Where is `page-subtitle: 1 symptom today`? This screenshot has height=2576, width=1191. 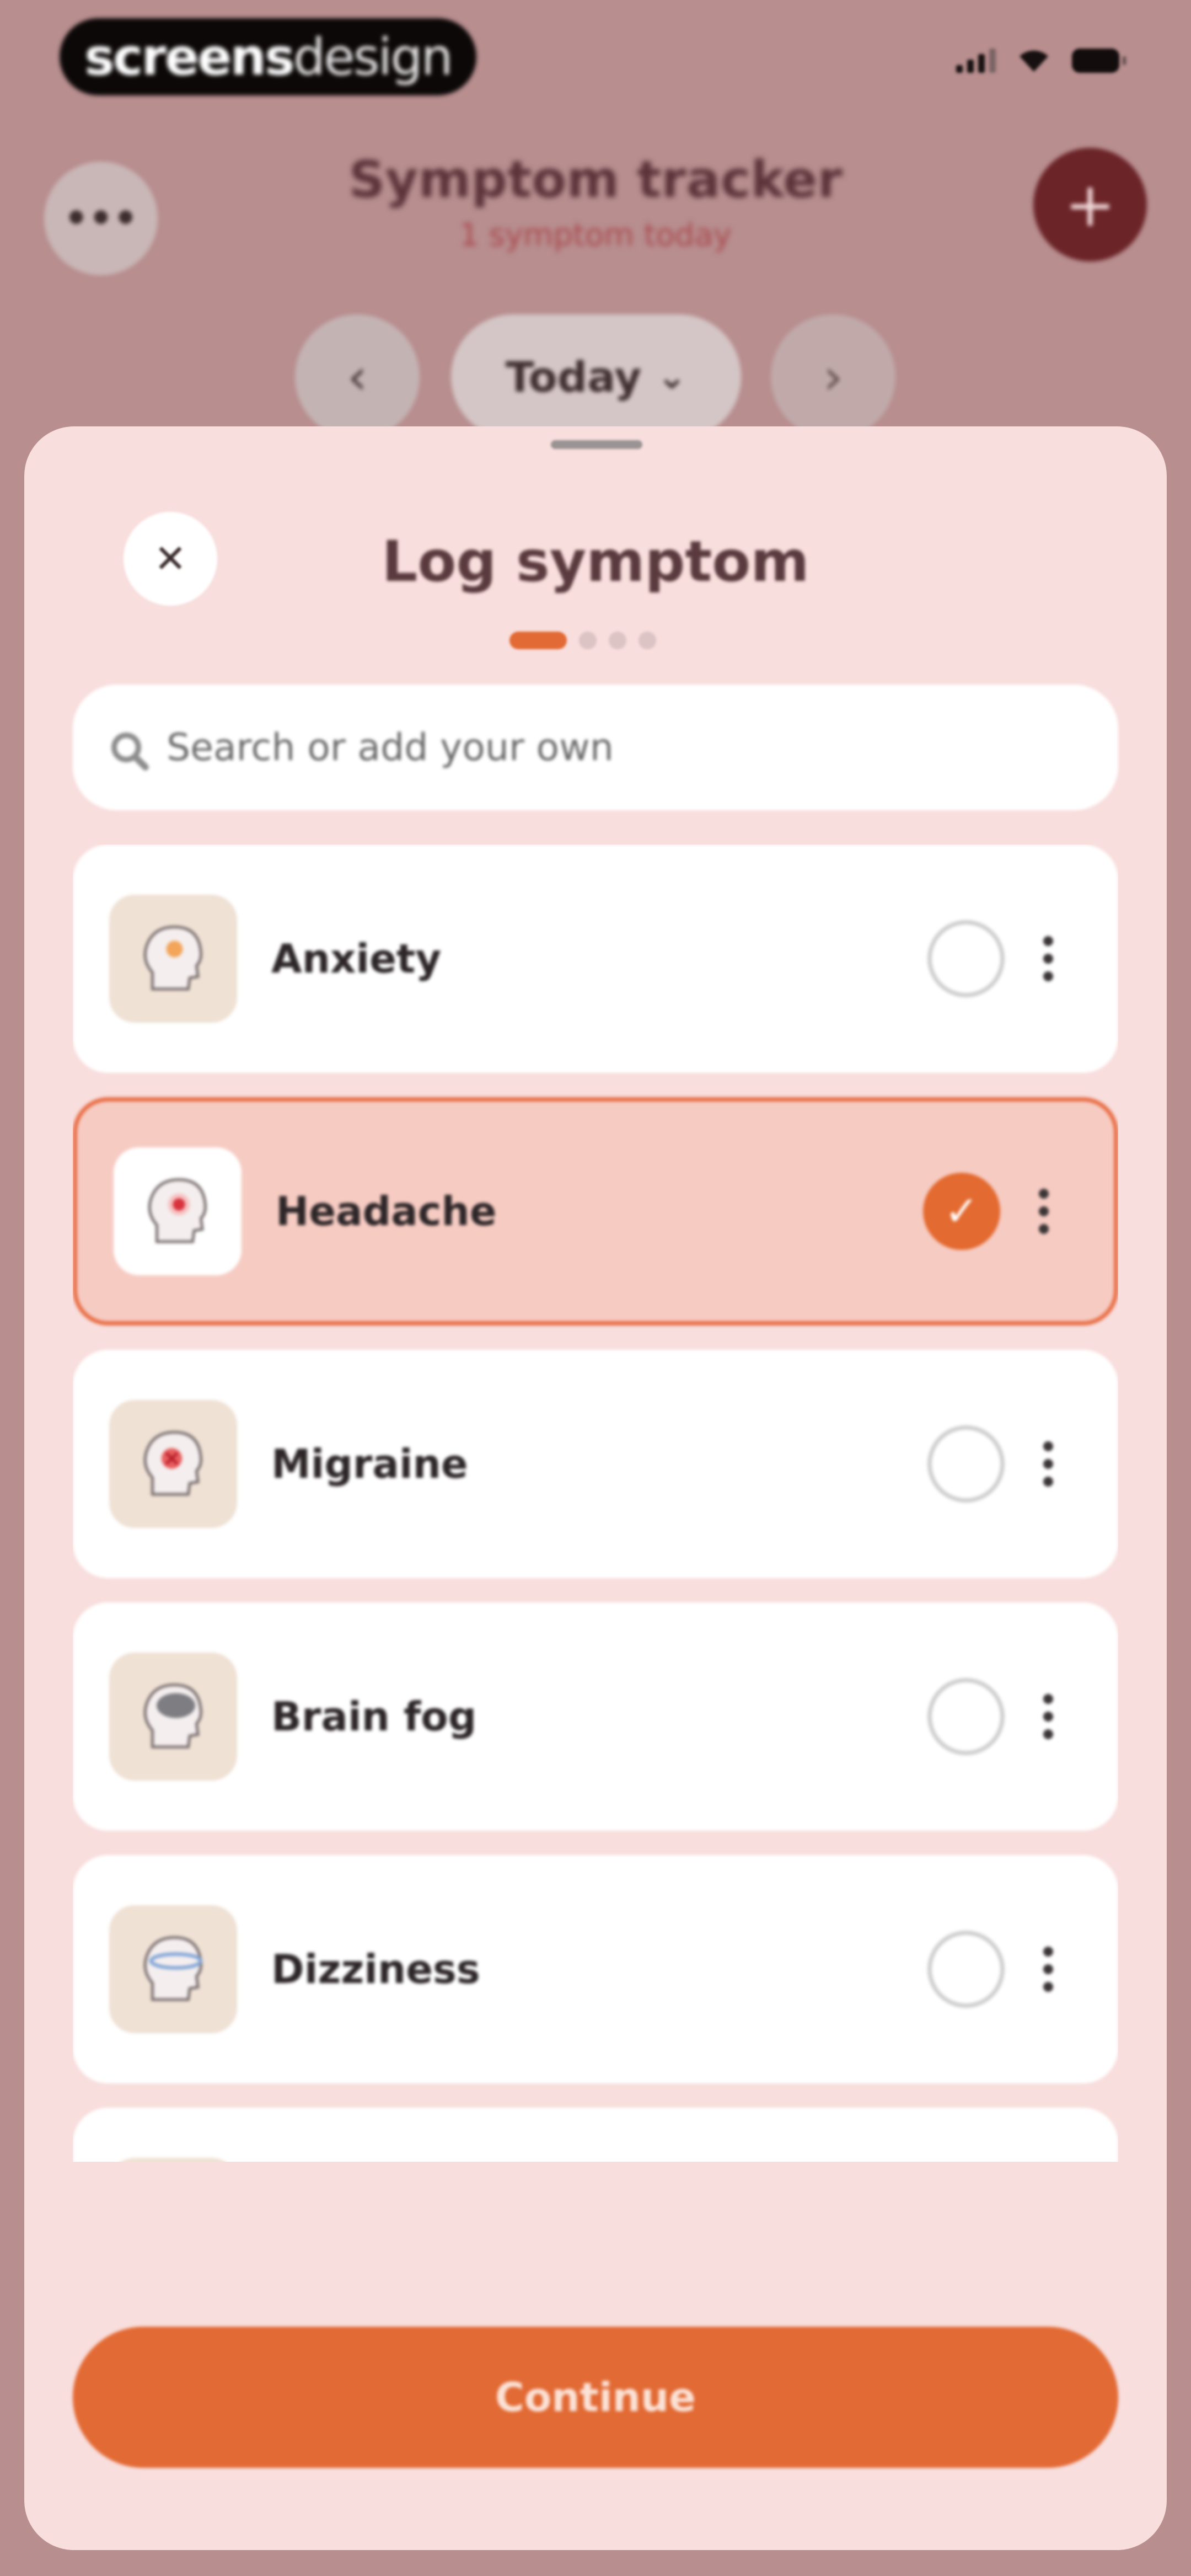 page-subtitle: 1 symptom today is located at coordinates (595, 235).